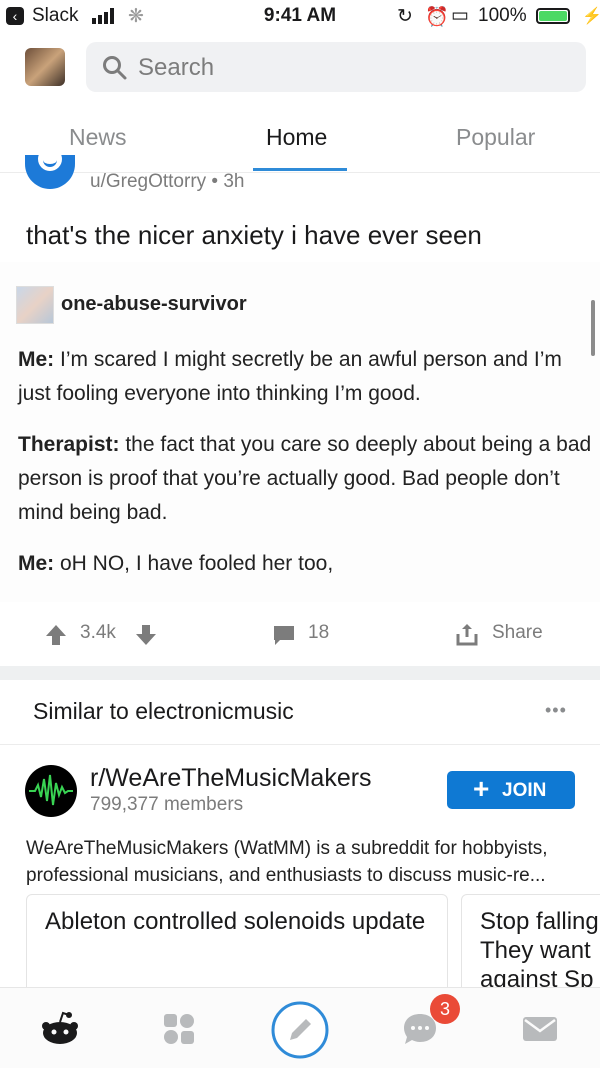  What do you see at coordinates (300, 17) in the screenshot?
I see `status-bar: ‹ Slack ❋ 9:41 AM ↻ ⏰ ▭ 100% ⚡` at bounding box center [300, 17].